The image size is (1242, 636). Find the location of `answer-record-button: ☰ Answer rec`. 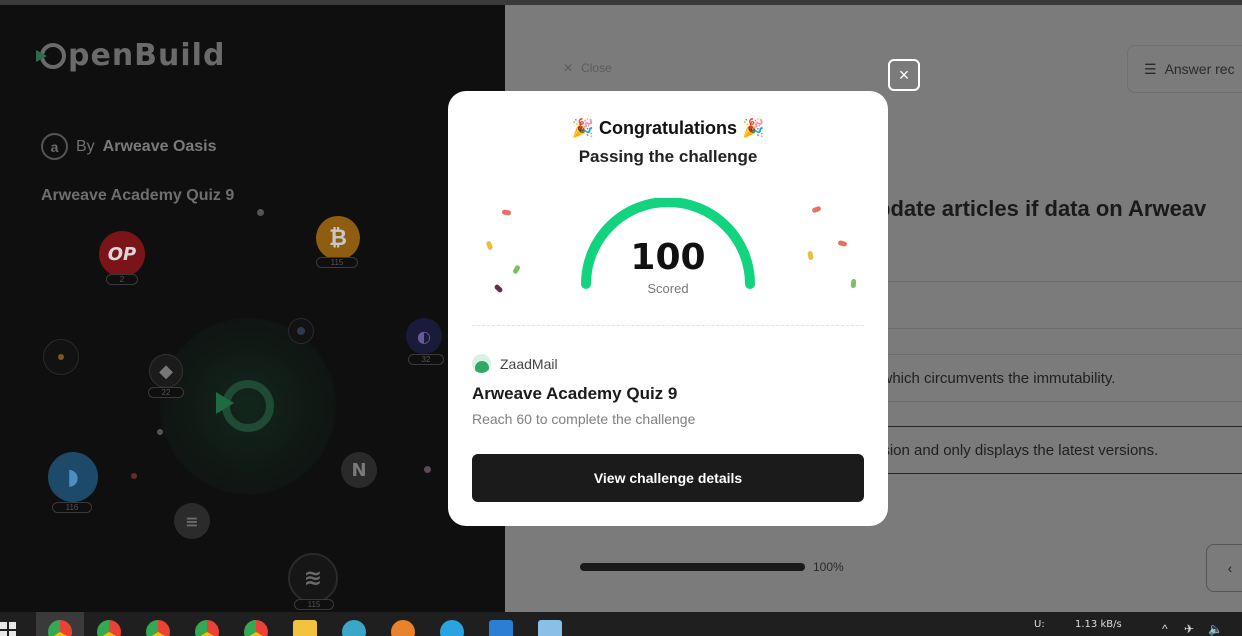

answer-record-button: ☰ Answer rec is located at coordinates (1184, 69).